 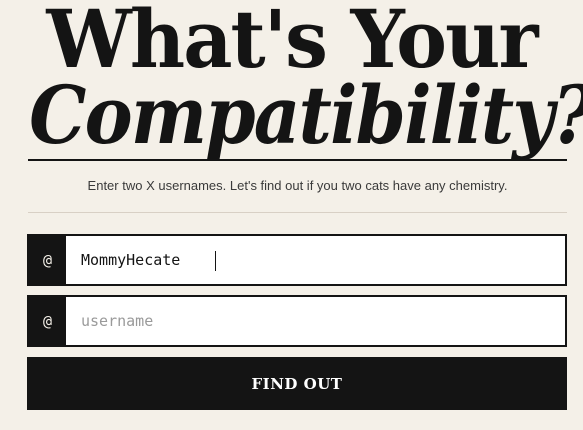 I want to click on username-field-1: @, so click(x=297, y=260).